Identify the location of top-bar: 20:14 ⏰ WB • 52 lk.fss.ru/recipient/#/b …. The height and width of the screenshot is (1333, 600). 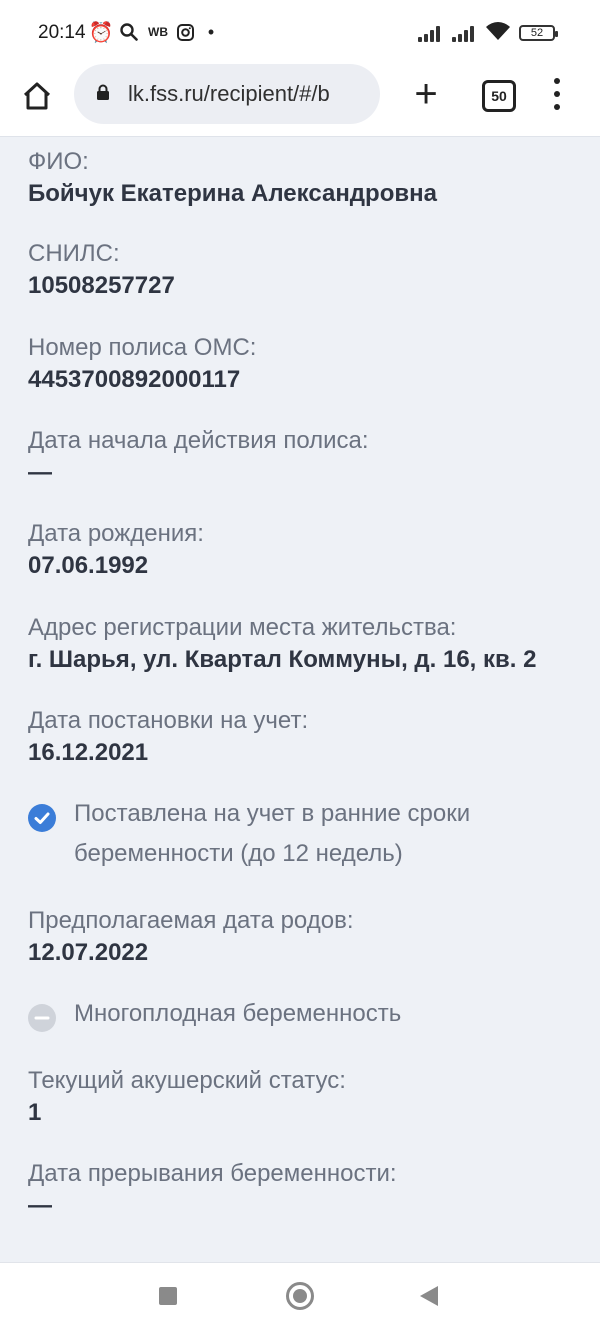
(300, 68).